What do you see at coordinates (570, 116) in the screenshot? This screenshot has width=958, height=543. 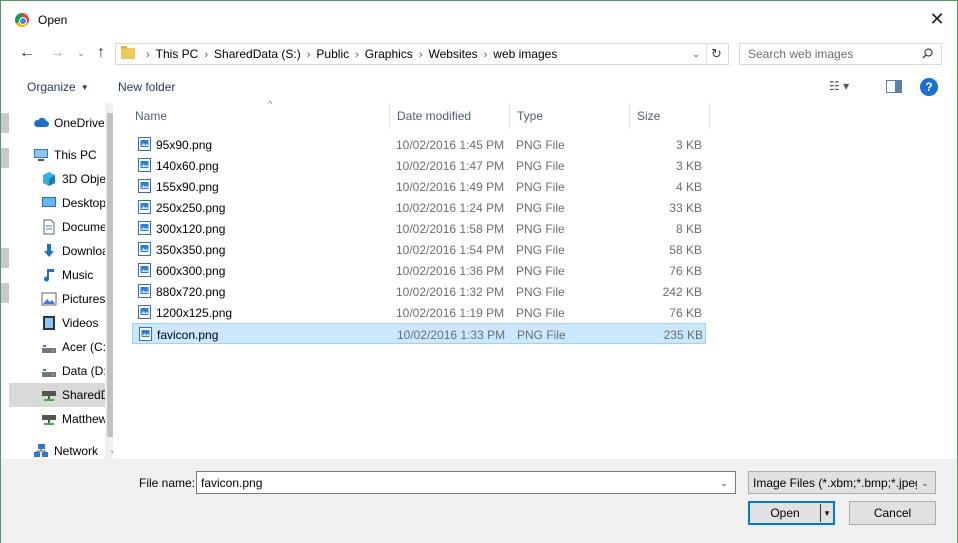 I see `column-header-type: Type` at bounding box center [570, 116].